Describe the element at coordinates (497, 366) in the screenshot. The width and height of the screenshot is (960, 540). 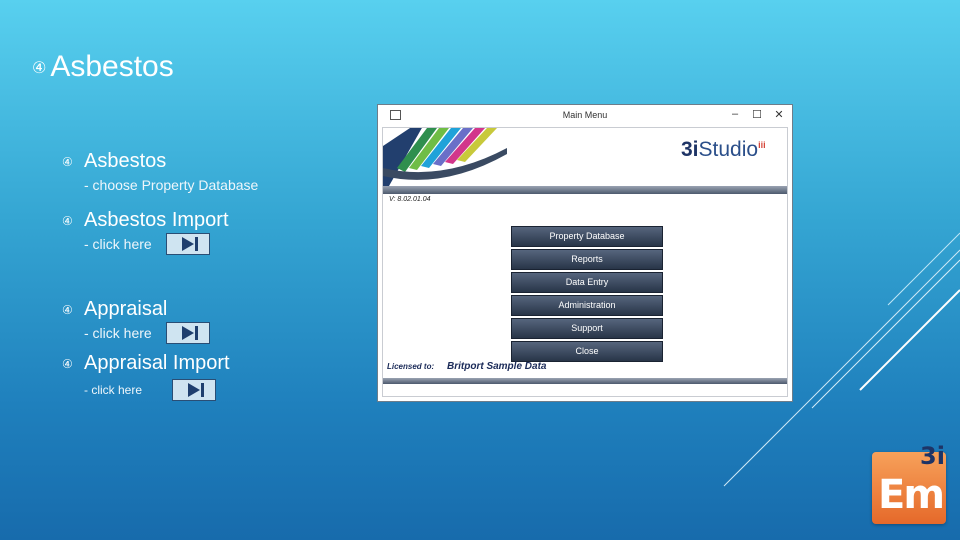
I see `licensed-value: Britport Sample Data` at that location.